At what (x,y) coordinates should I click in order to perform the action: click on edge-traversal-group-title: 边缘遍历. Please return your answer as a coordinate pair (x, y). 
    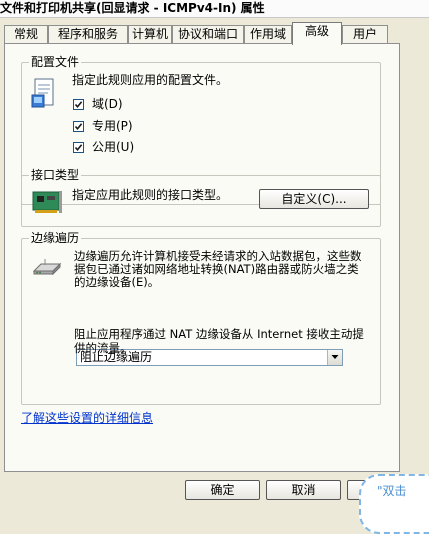
    Looking at the image, I should click on (55, 238).